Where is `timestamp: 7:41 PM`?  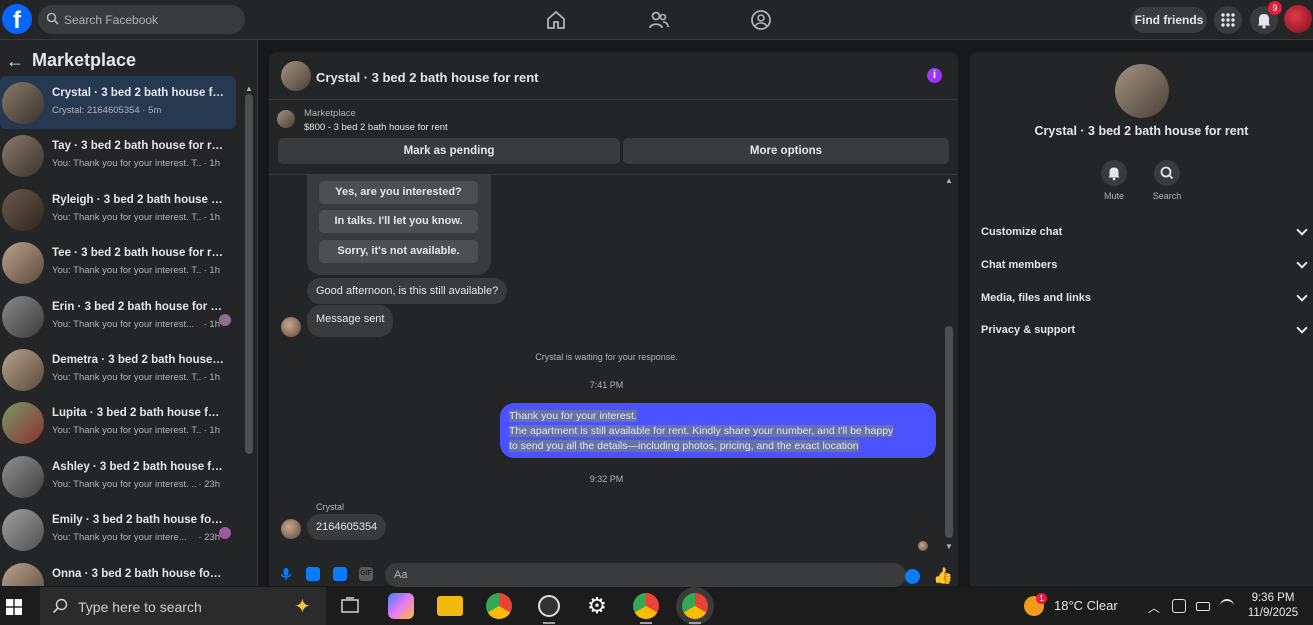 timestamp: 7:41 PM is located at coordinates (606, 385).